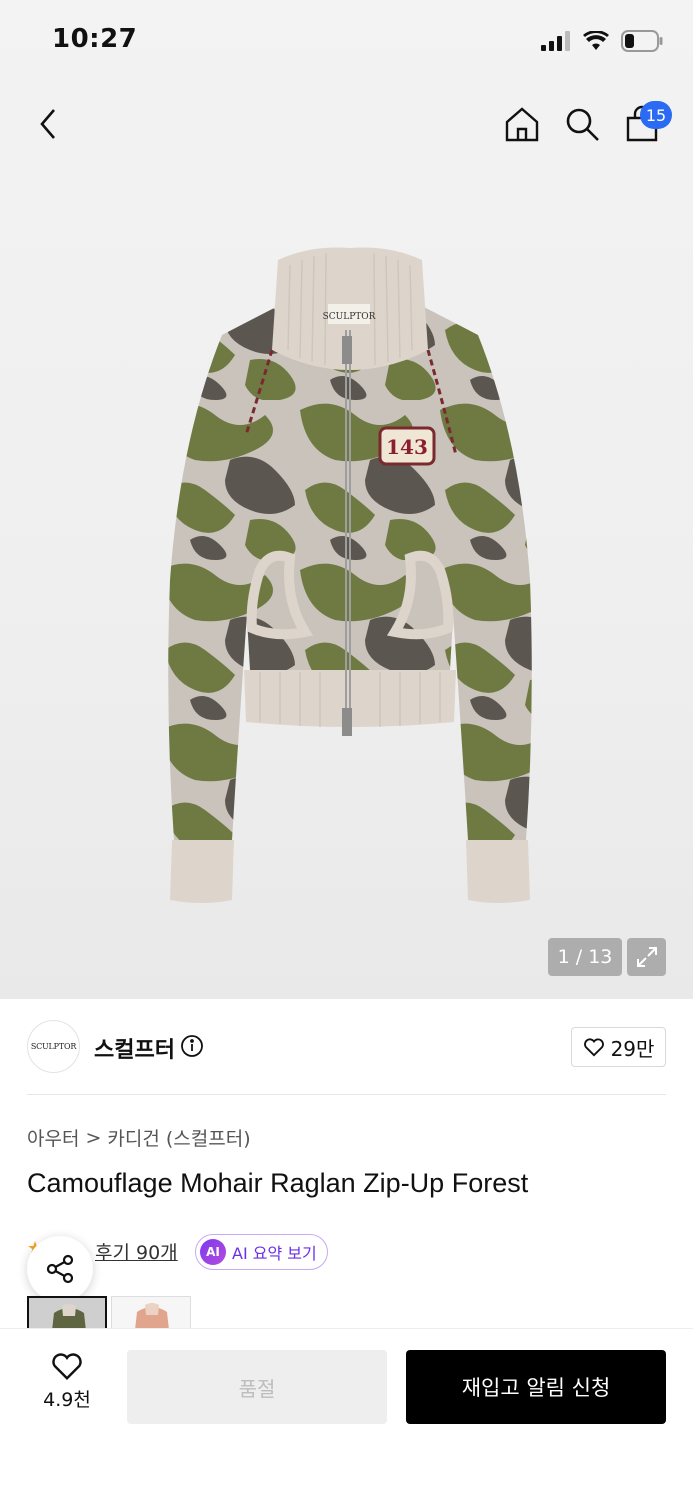 The image size is (693, 1500). Describe the element at coordinates (407, 447) in the screenshot. I see `patch-text: 143` at that location.